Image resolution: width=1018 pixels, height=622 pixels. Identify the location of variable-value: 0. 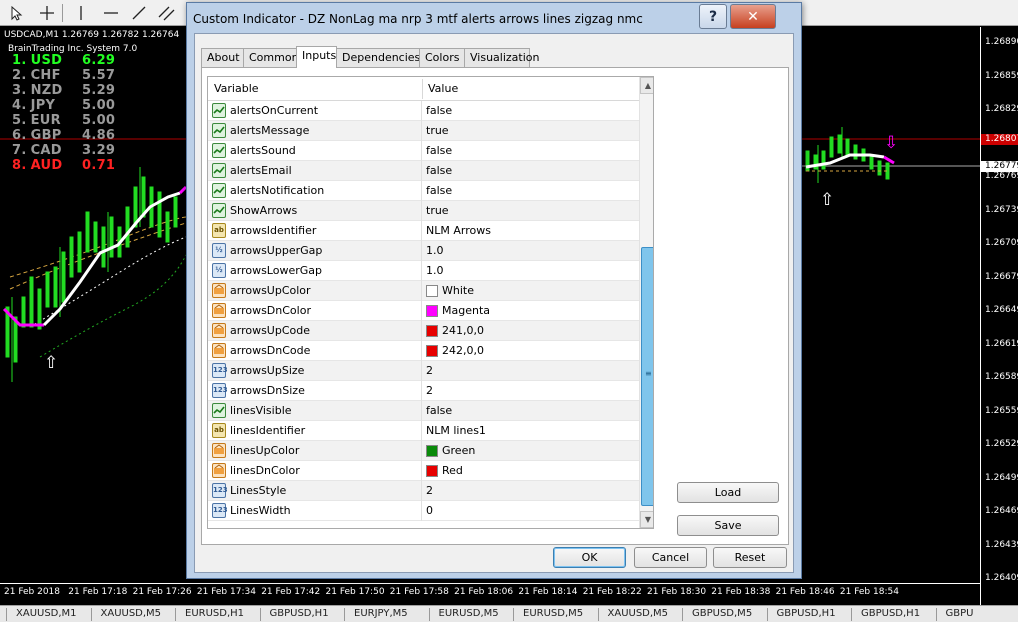
(429, 510).